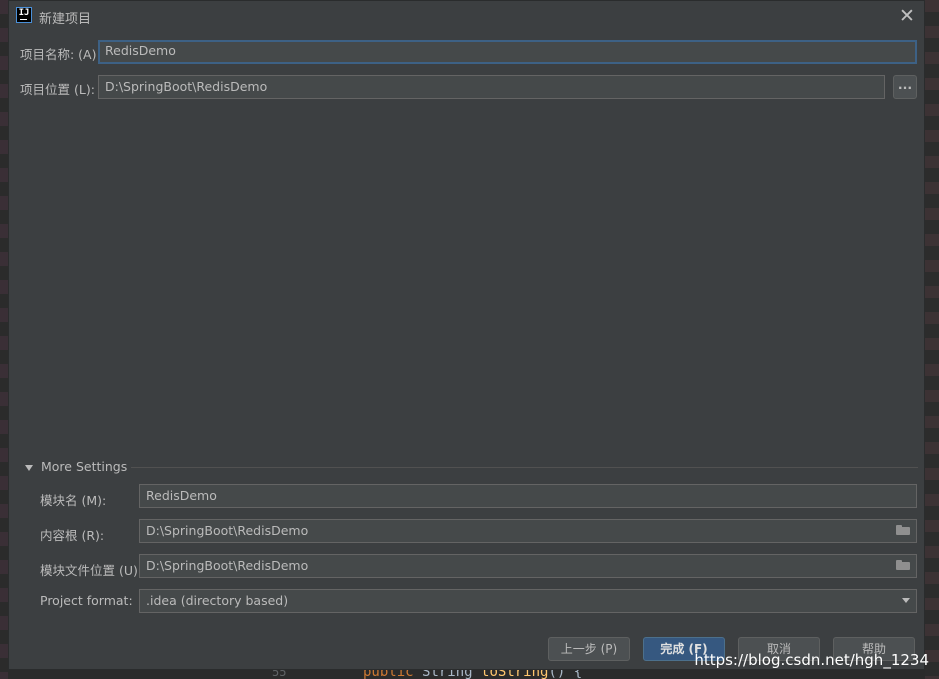  Describe the element at coordinates (589, 649) in the screenshot. I see `previous-button: 上一步 (P)` at that location.